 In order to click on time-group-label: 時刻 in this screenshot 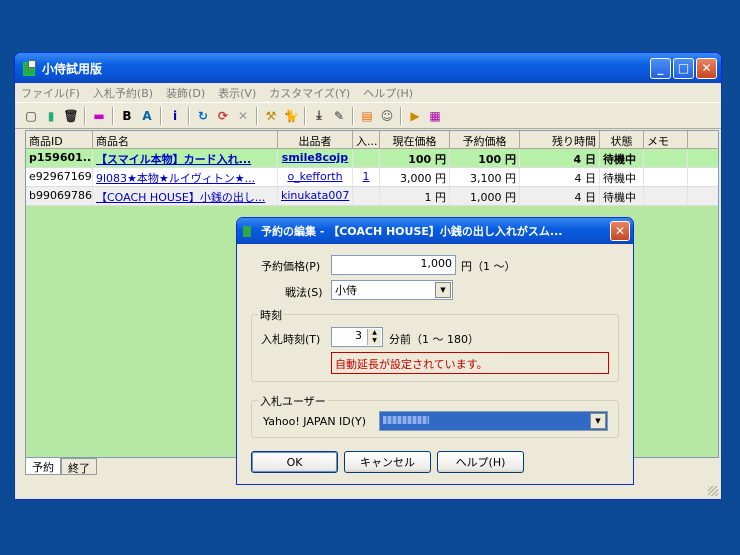, I will do `click(271, 315)`.